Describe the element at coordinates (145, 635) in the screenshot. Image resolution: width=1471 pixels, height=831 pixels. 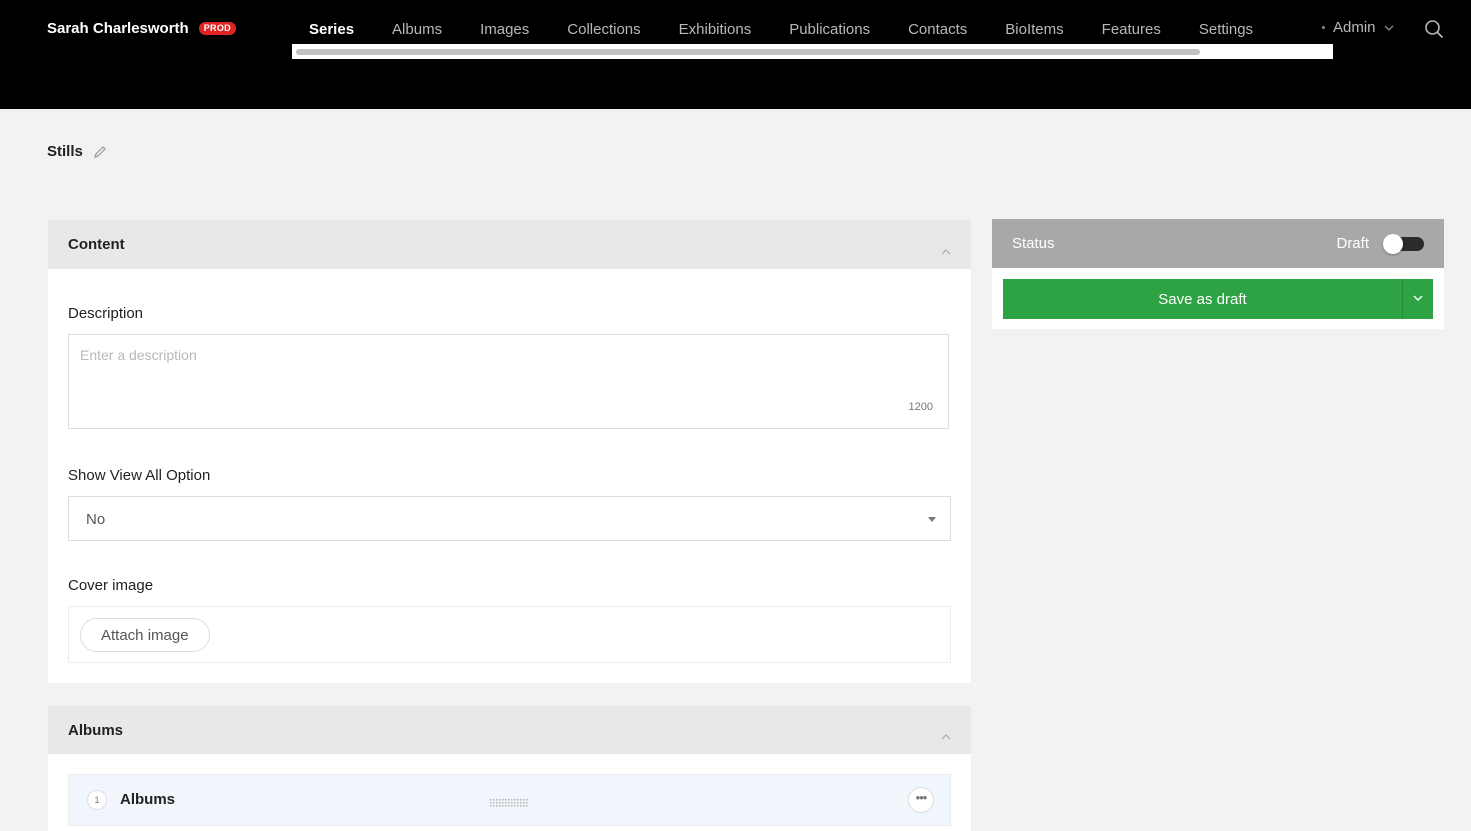
I see `attach-image-button: Attach image` at that location.